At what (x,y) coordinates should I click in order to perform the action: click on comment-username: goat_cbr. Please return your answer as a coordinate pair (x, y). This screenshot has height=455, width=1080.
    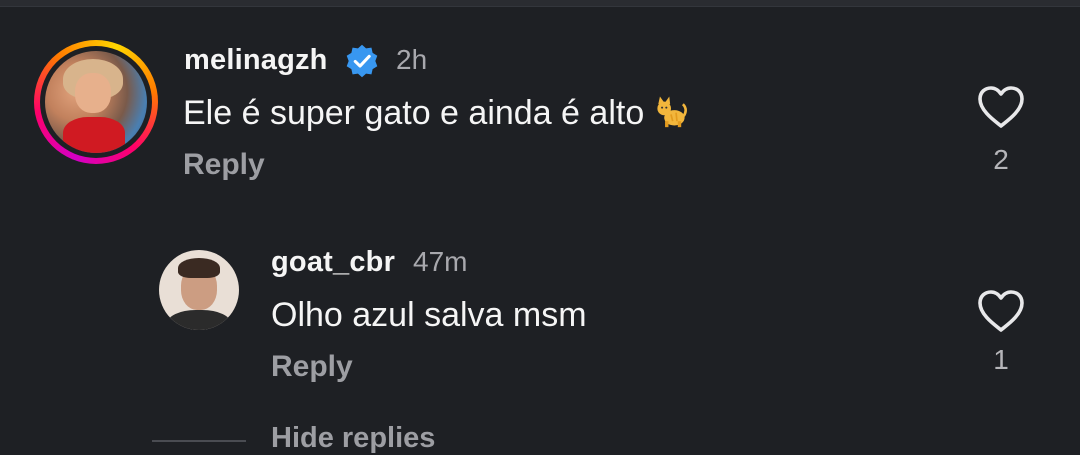
    Looking at the image, I should click on (333, 262).